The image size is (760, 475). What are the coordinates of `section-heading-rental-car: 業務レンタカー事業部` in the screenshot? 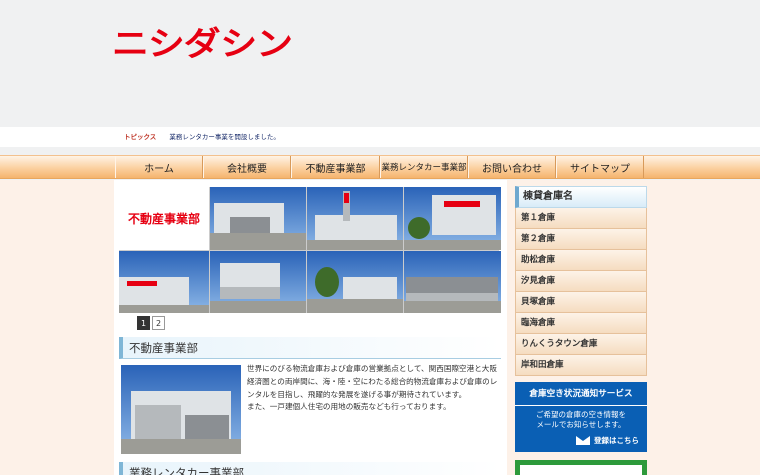 It's located at (310, 468).